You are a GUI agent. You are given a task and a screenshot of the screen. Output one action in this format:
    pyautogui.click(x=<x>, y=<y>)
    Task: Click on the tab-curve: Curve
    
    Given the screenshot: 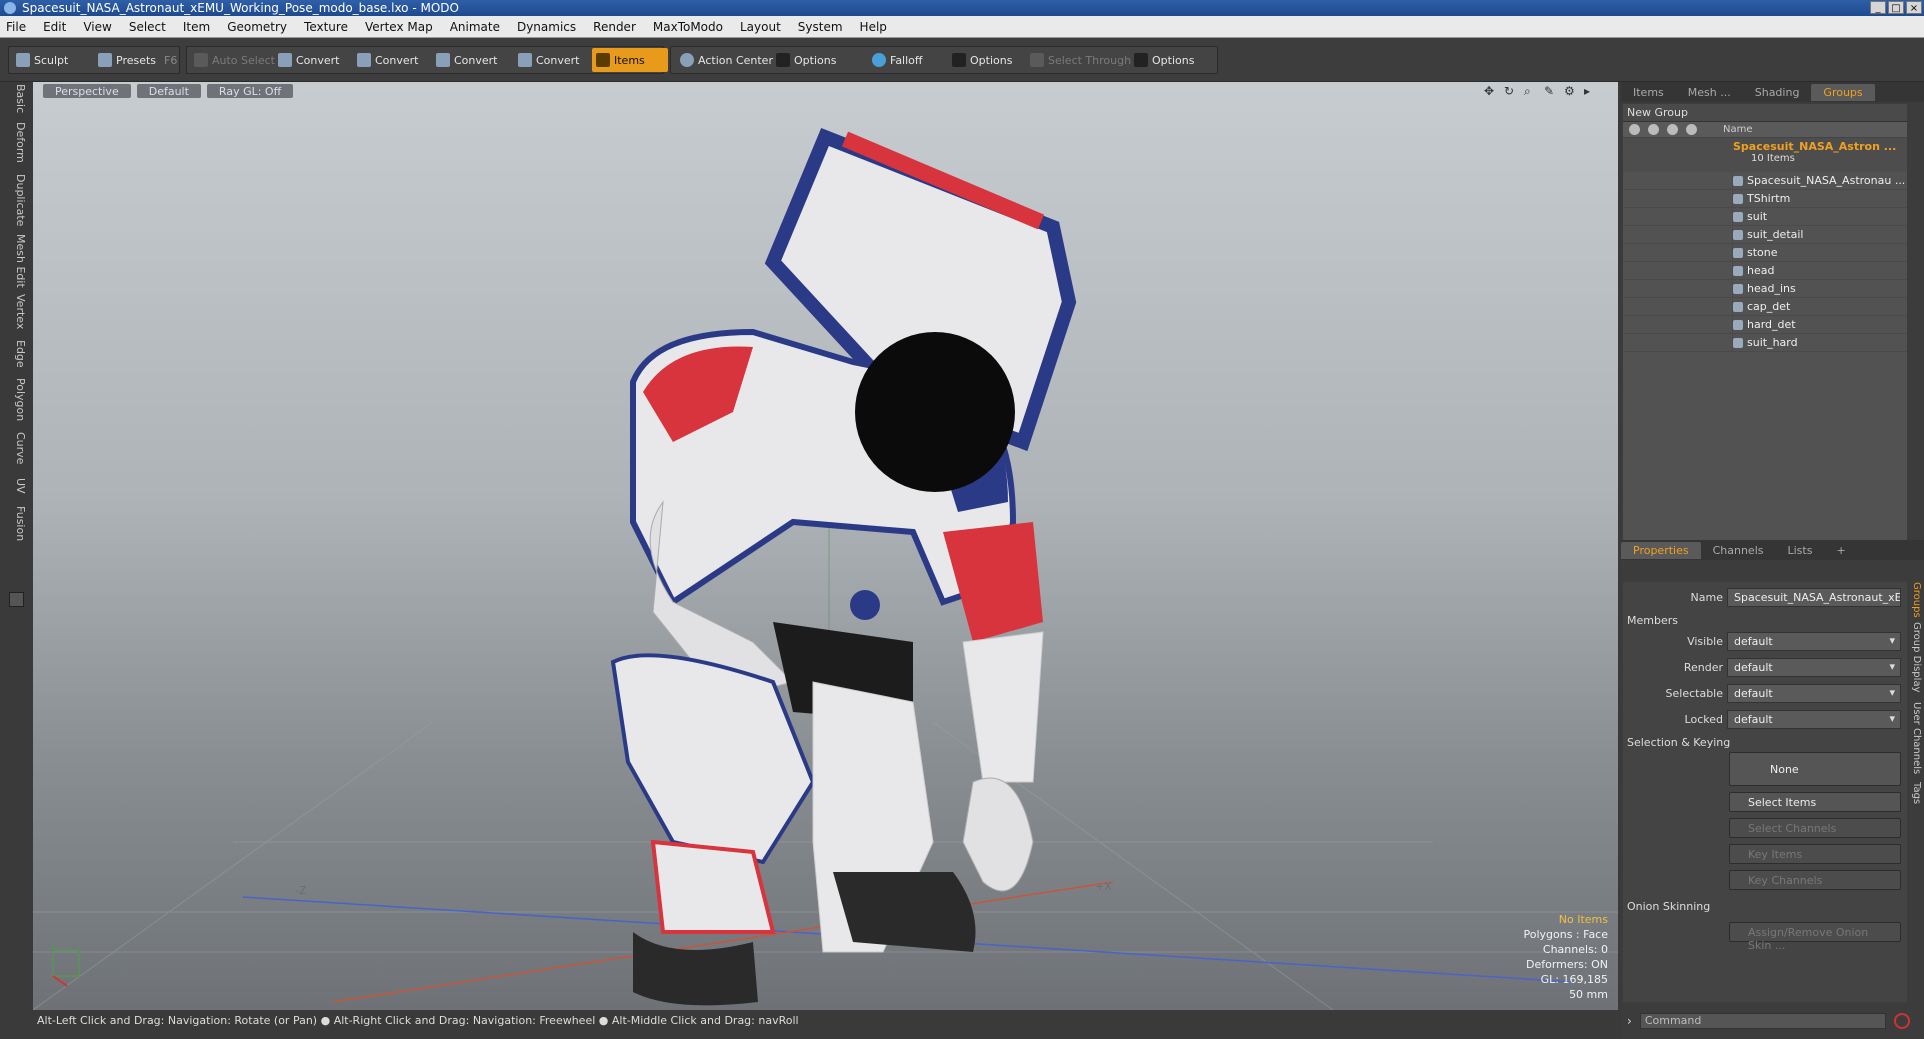 What is the action you would take?
    pyautogui.click(x=17, y=448)
    